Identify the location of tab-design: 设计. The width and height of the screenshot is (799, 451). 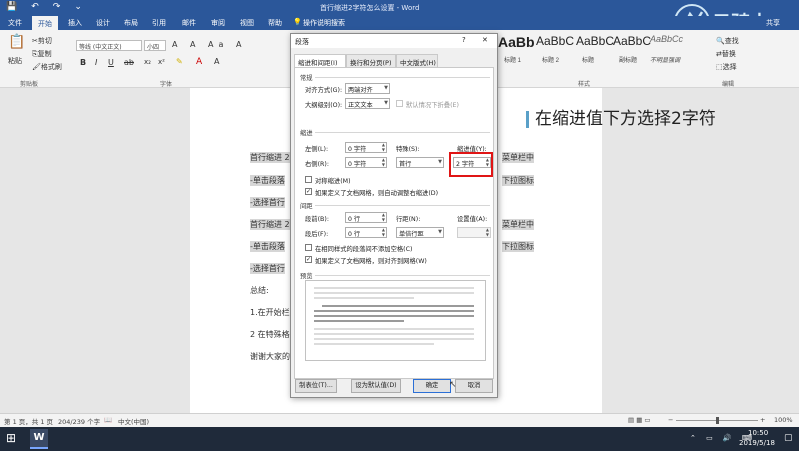
(103, 23).